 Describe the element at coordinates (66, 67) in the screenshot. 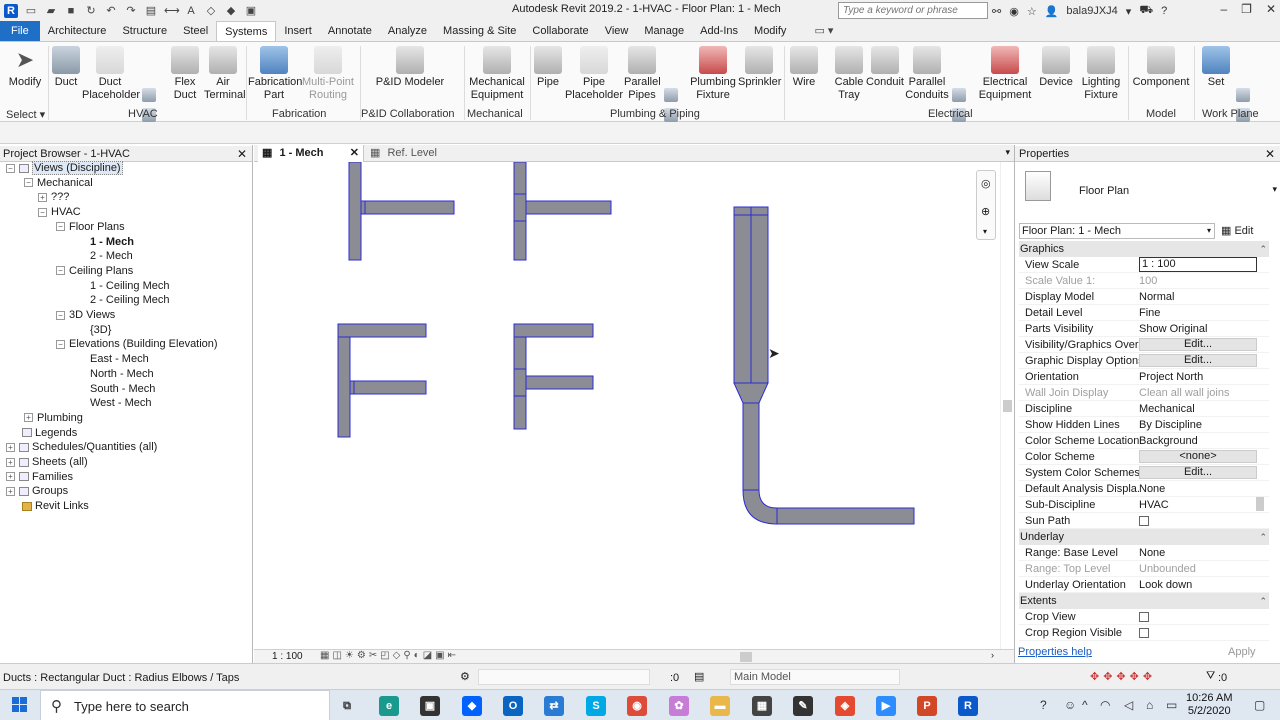

I see `duct-button: Duct` at that location.